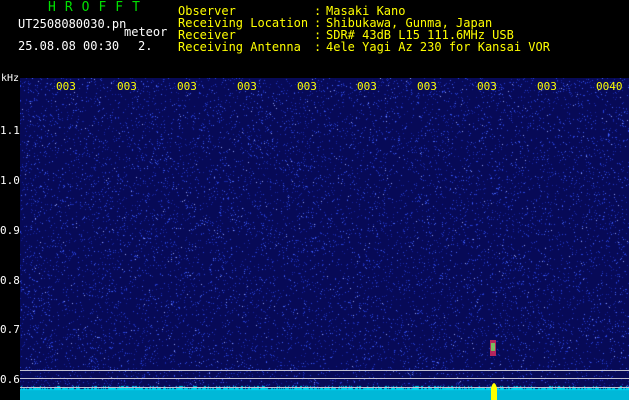 Image resolution: width=629 pixels, height=400 pixels. Describe the element at coordinates (145, 46) in the screenshot. I see `meteor-count: 2.` at that location.